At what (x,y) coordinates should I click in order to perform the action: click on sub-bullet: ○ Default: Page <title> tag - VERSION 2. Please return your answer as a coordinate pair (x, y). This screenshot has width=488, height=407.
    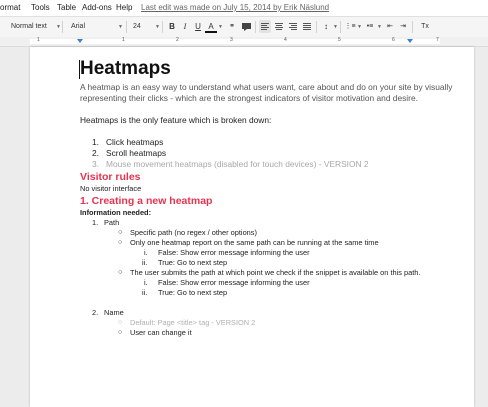
    Looking at the image, I should click on (270, 323).